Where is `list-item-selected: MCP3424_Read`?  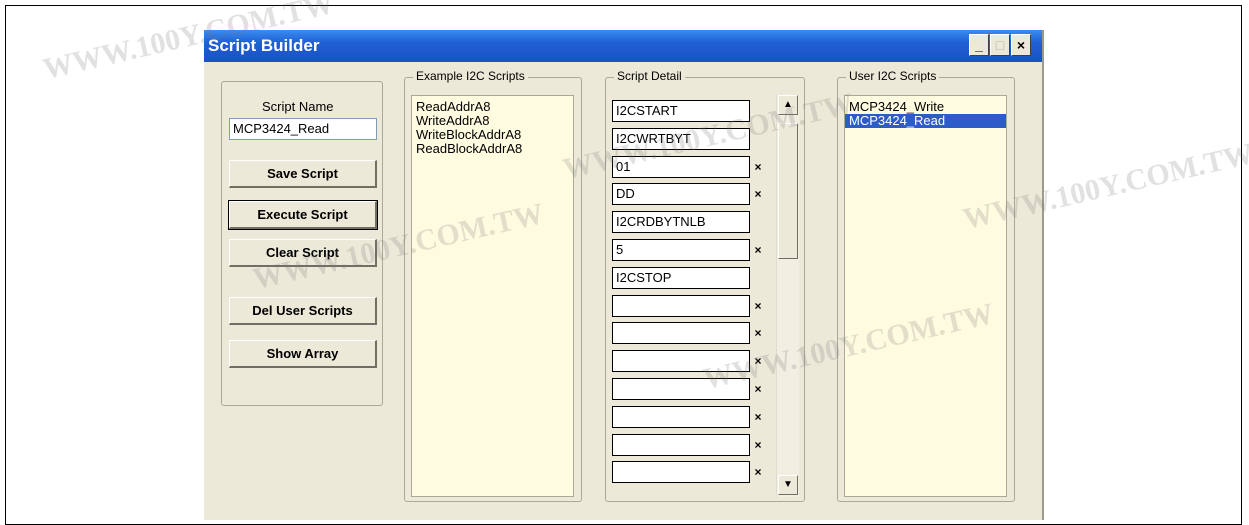 list-item-selected: MCP3424_Read is located at coordinates (925, 121).